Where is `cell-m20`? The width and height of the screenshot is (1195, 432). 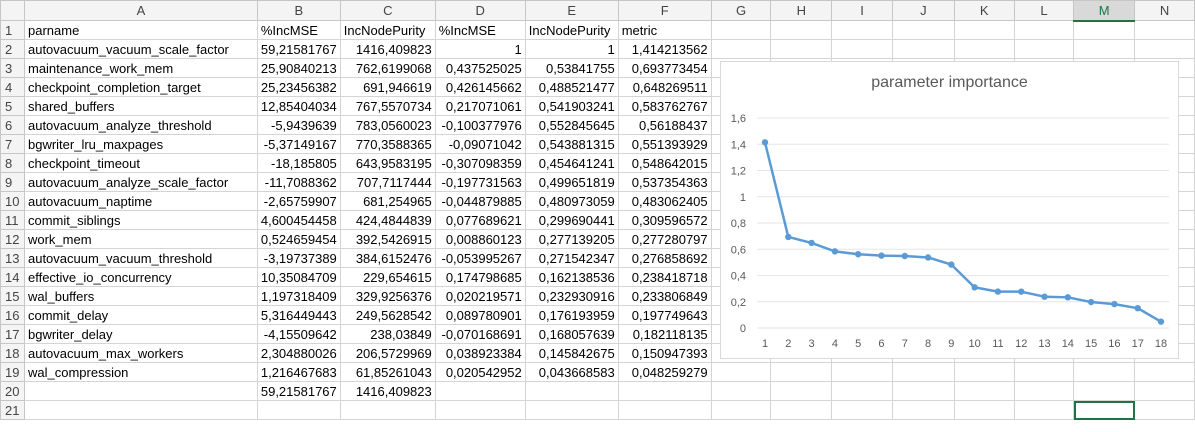 cell-m20 is located at coordinates (1104, 391).